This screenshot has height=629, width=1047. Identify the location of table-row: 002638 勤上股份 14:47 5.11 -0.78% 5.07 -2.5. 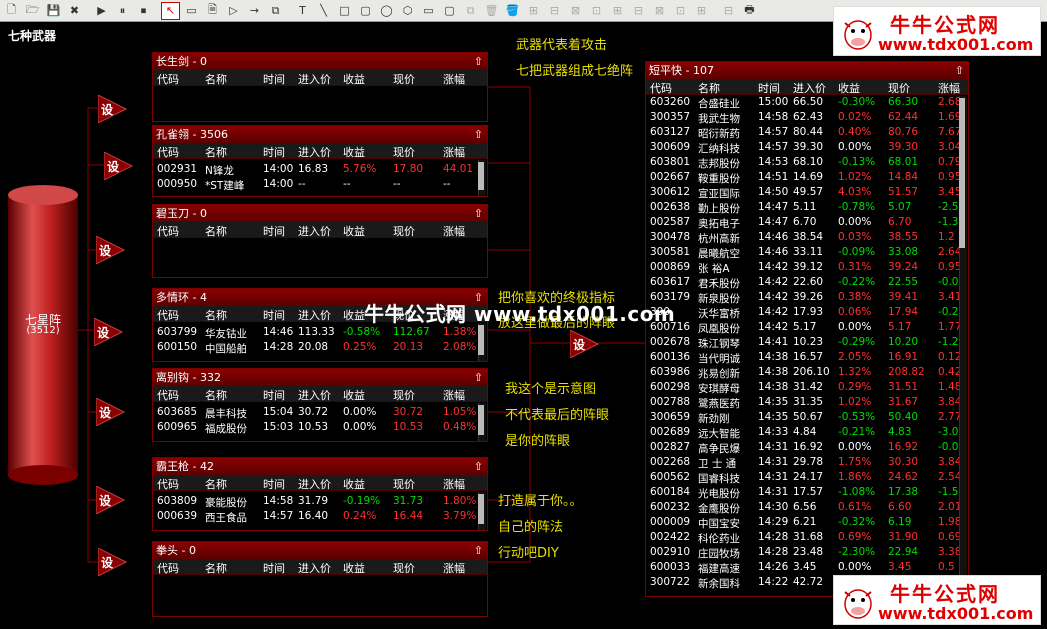
(807, 207).